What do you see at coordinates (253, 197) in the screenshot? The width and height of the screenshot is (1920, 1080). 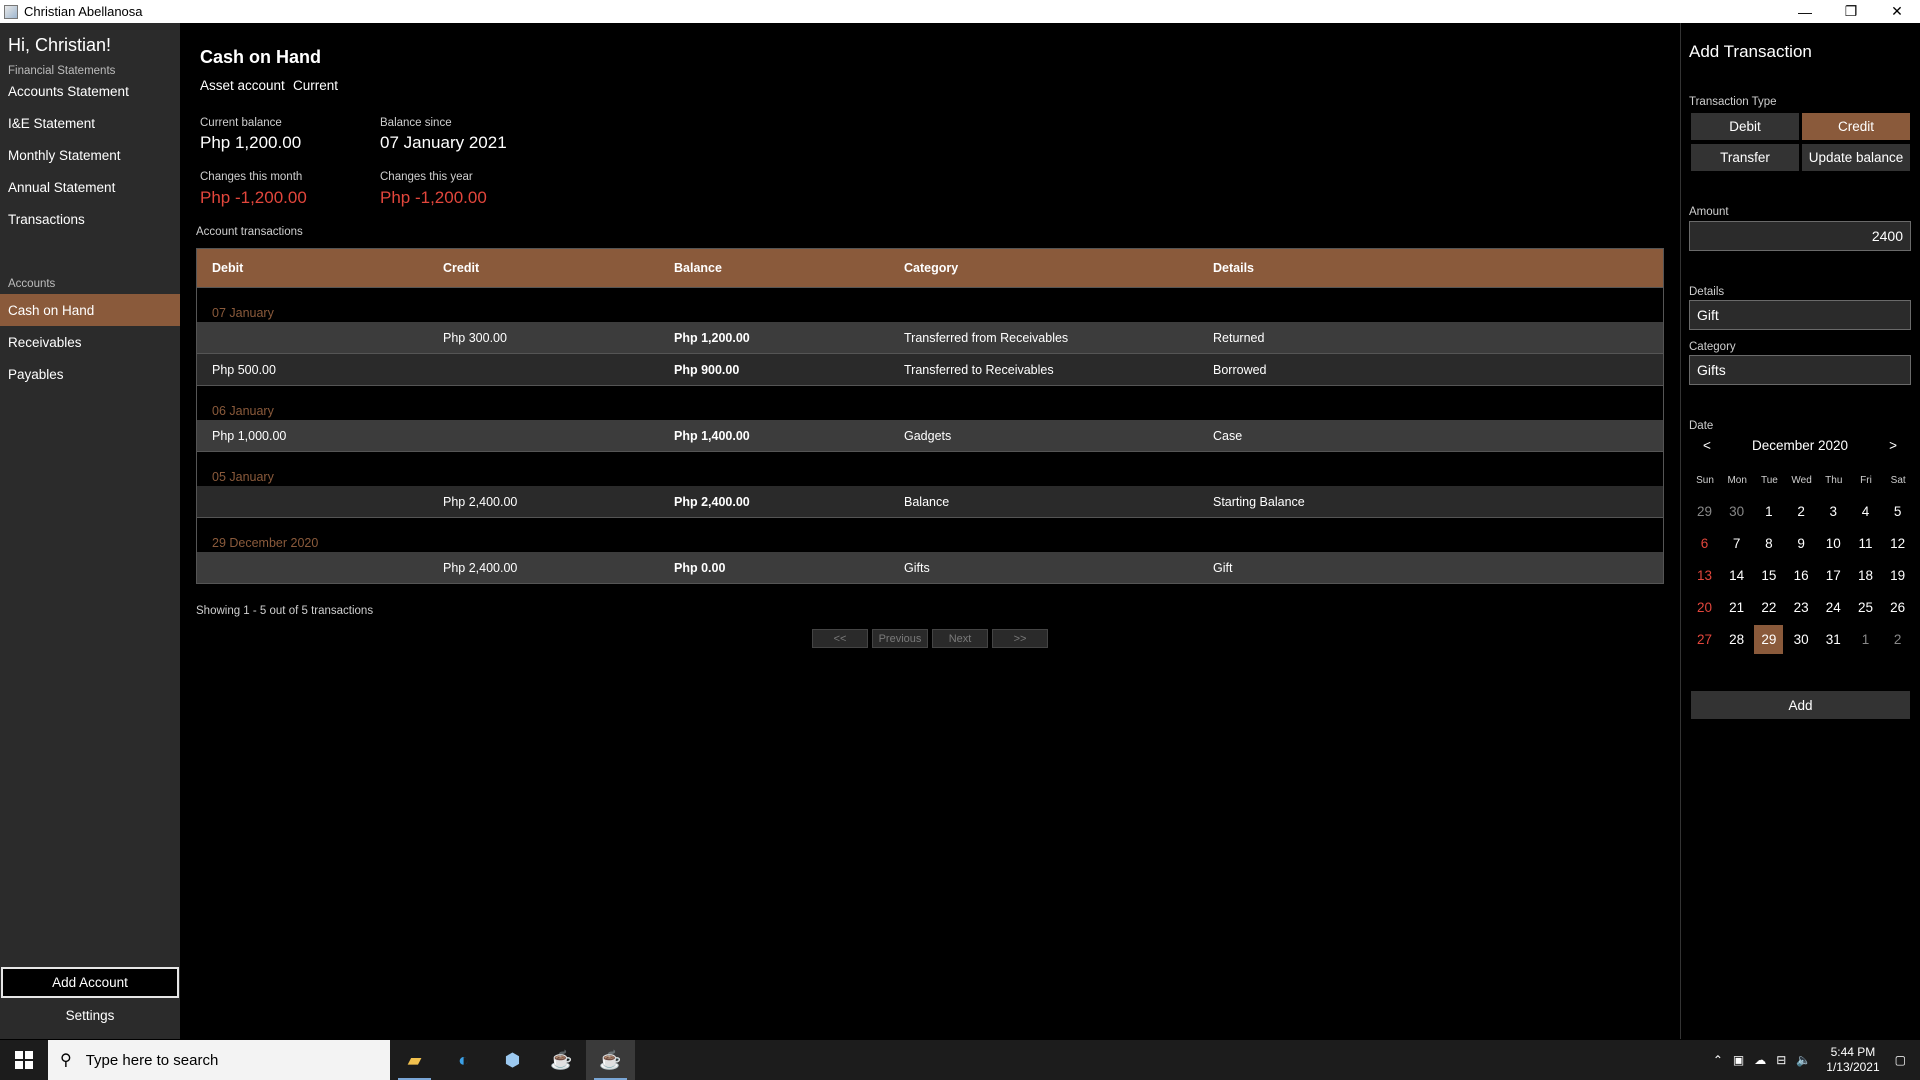 I see `changes-month-value: Php -1,200.00` at bounding box center [253, 197].